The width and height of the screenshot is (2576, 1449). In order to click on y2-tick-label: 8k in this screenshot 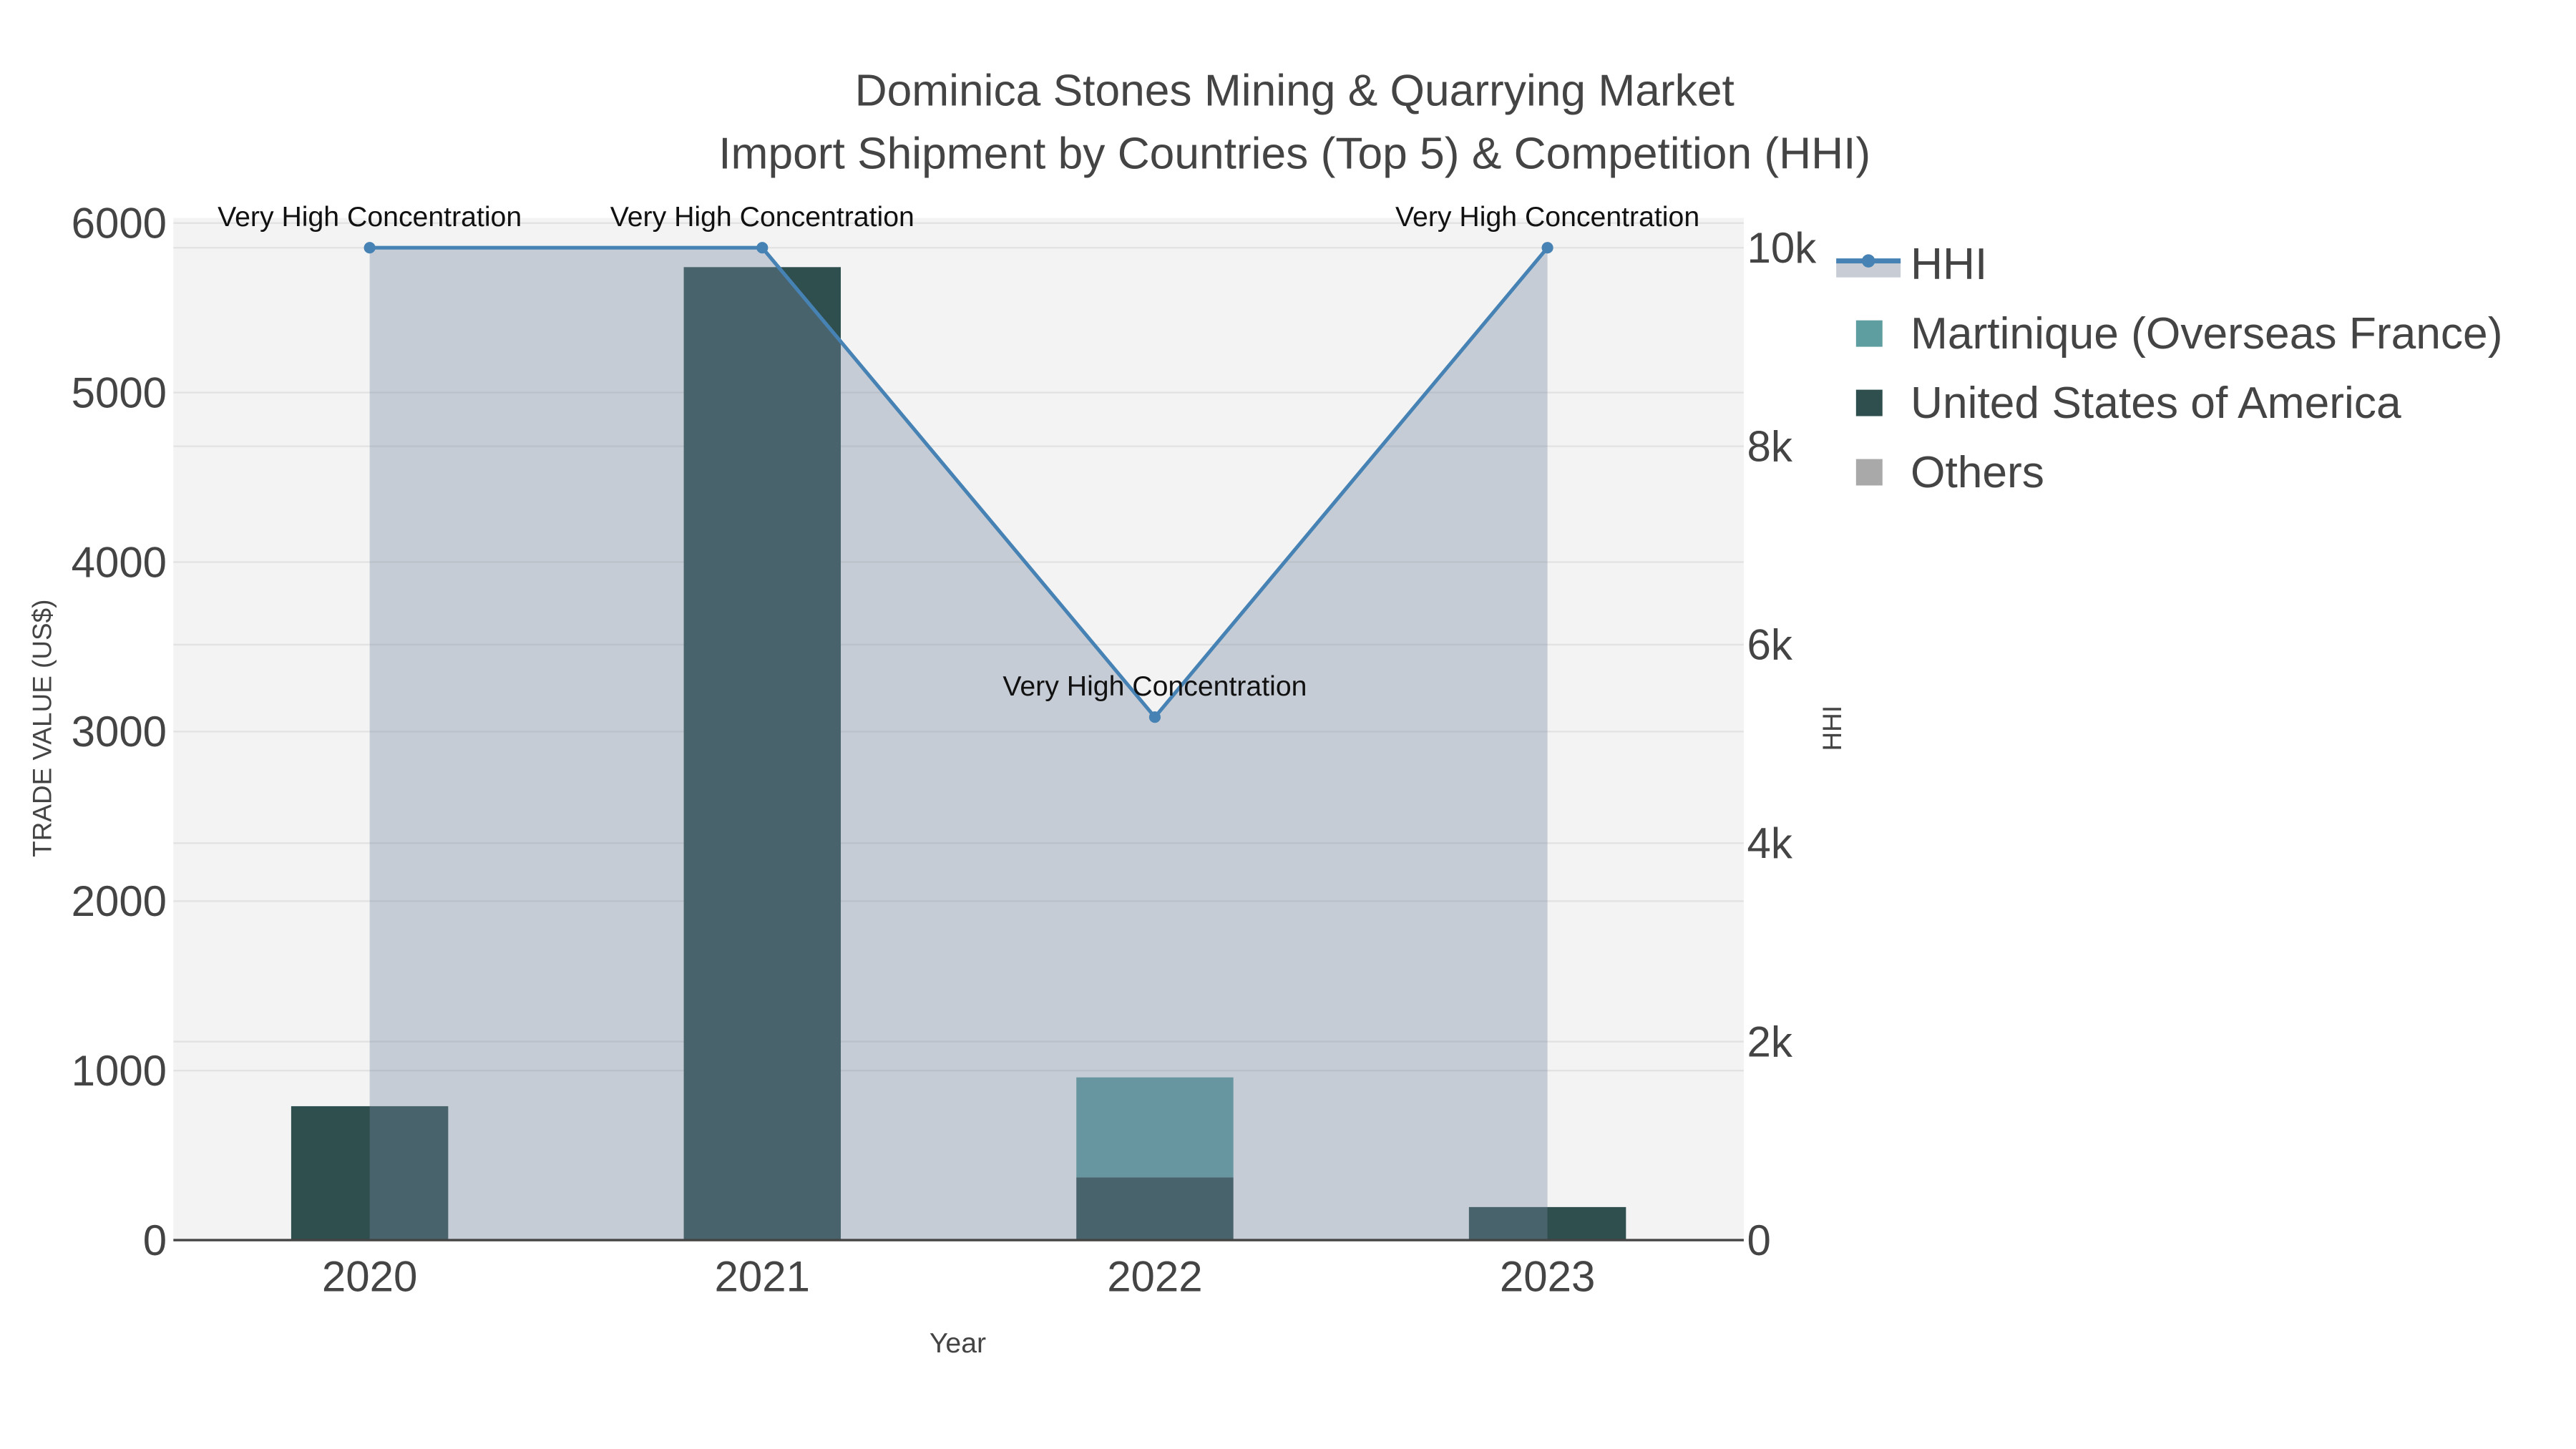, I will do `click(1770, 446)`.